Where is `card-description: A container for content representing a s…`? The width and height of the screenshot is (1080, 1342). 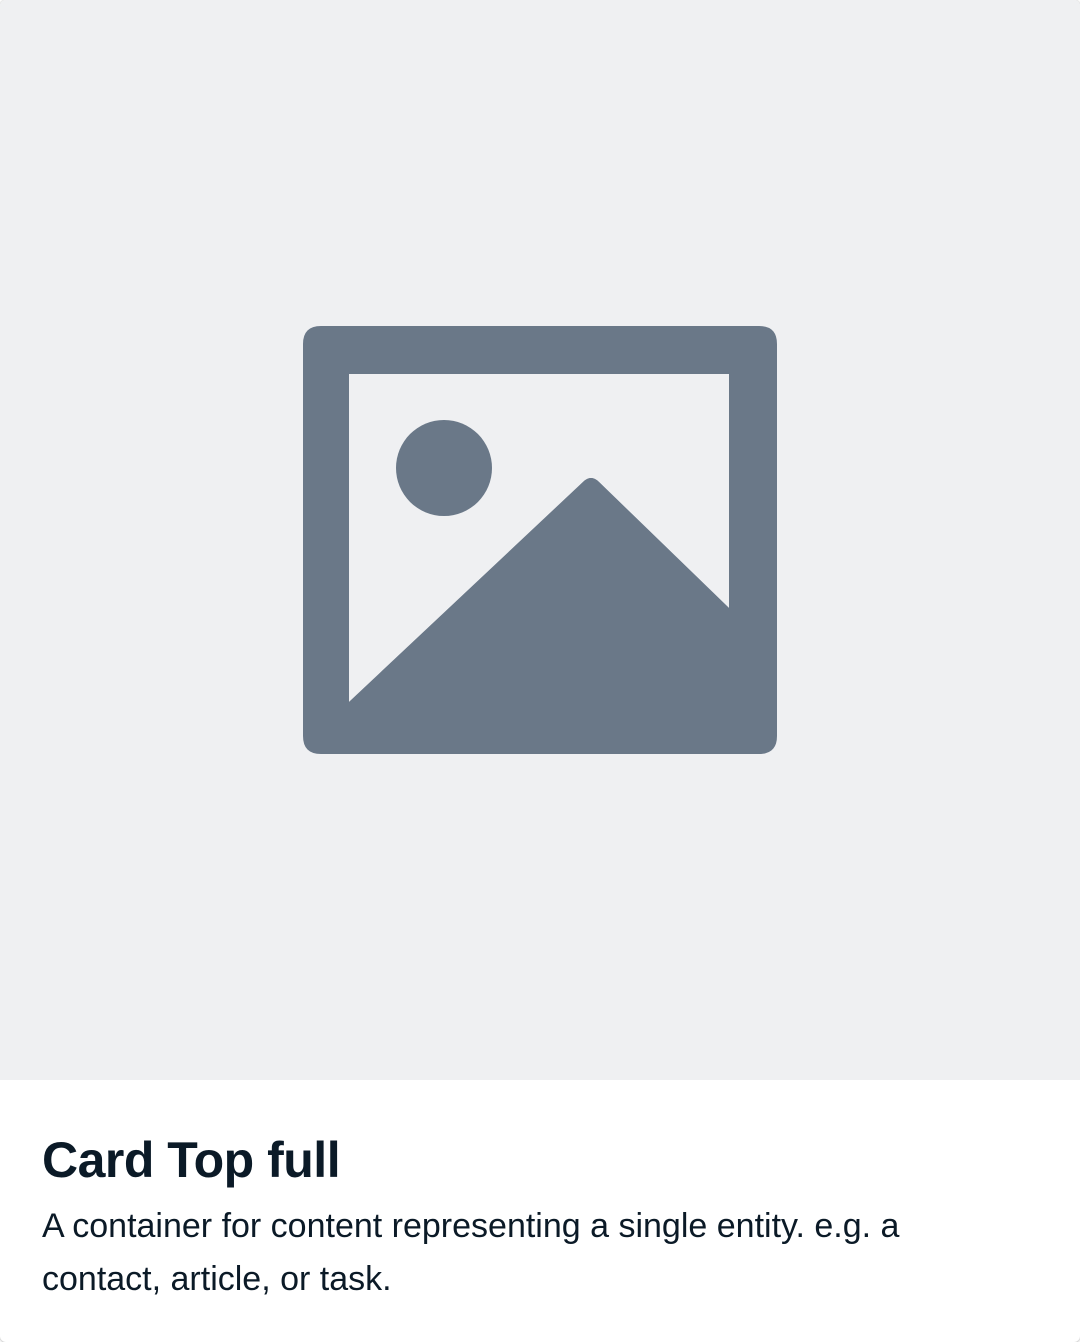 card-description: A container for content representing a s… is located at coordinates (471, 1252).